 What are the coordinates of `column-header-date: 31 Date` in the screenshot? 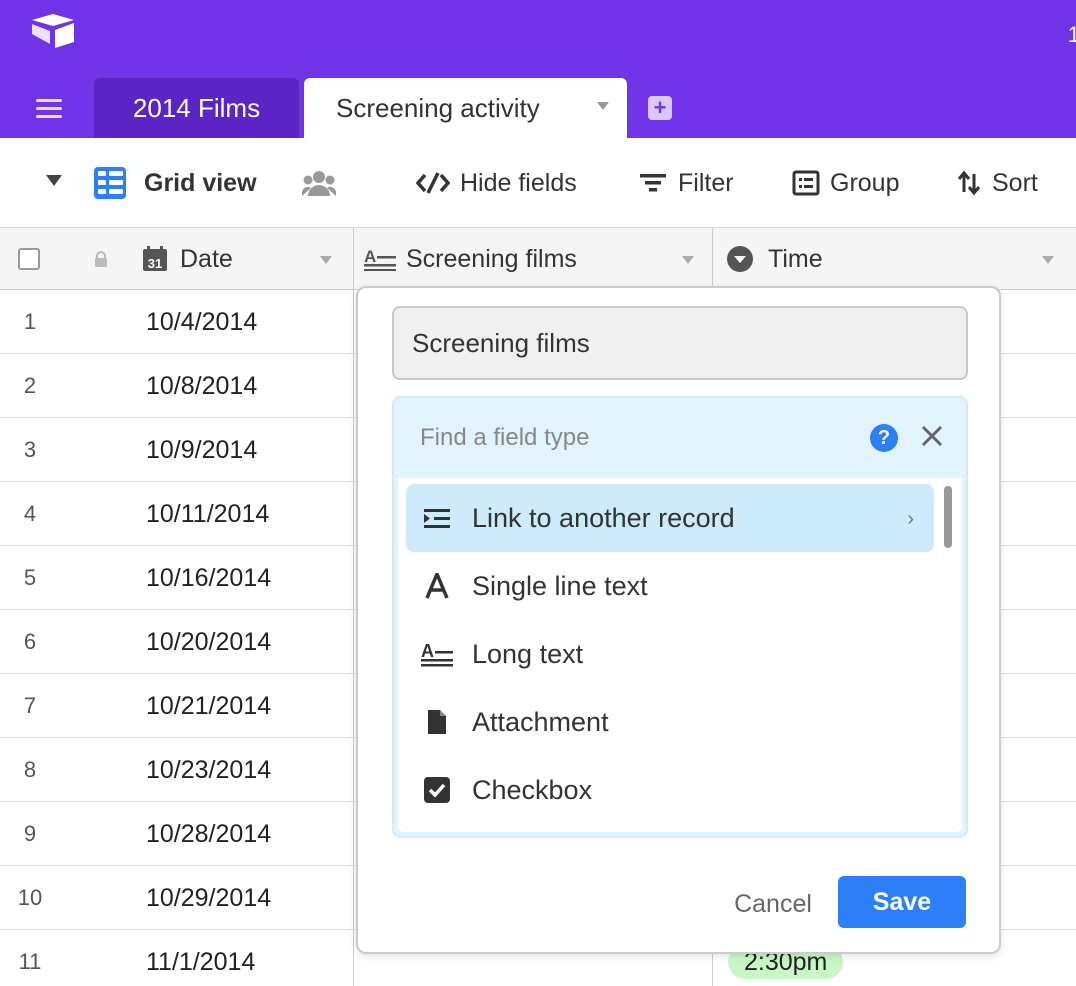 It's located at (187, 259).